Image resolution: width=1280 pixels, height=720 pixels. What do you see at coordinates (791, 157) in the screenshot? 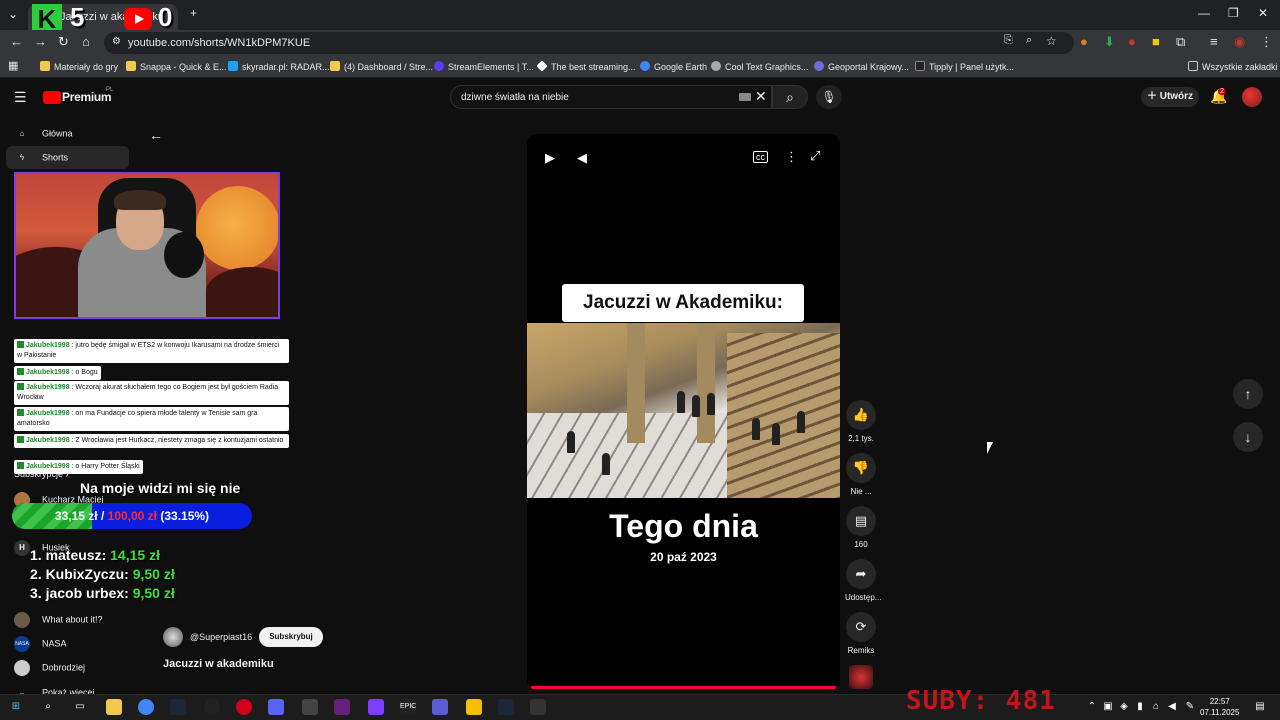
I see `more-options-icon: ⋮` at bounding box center [791, 157].